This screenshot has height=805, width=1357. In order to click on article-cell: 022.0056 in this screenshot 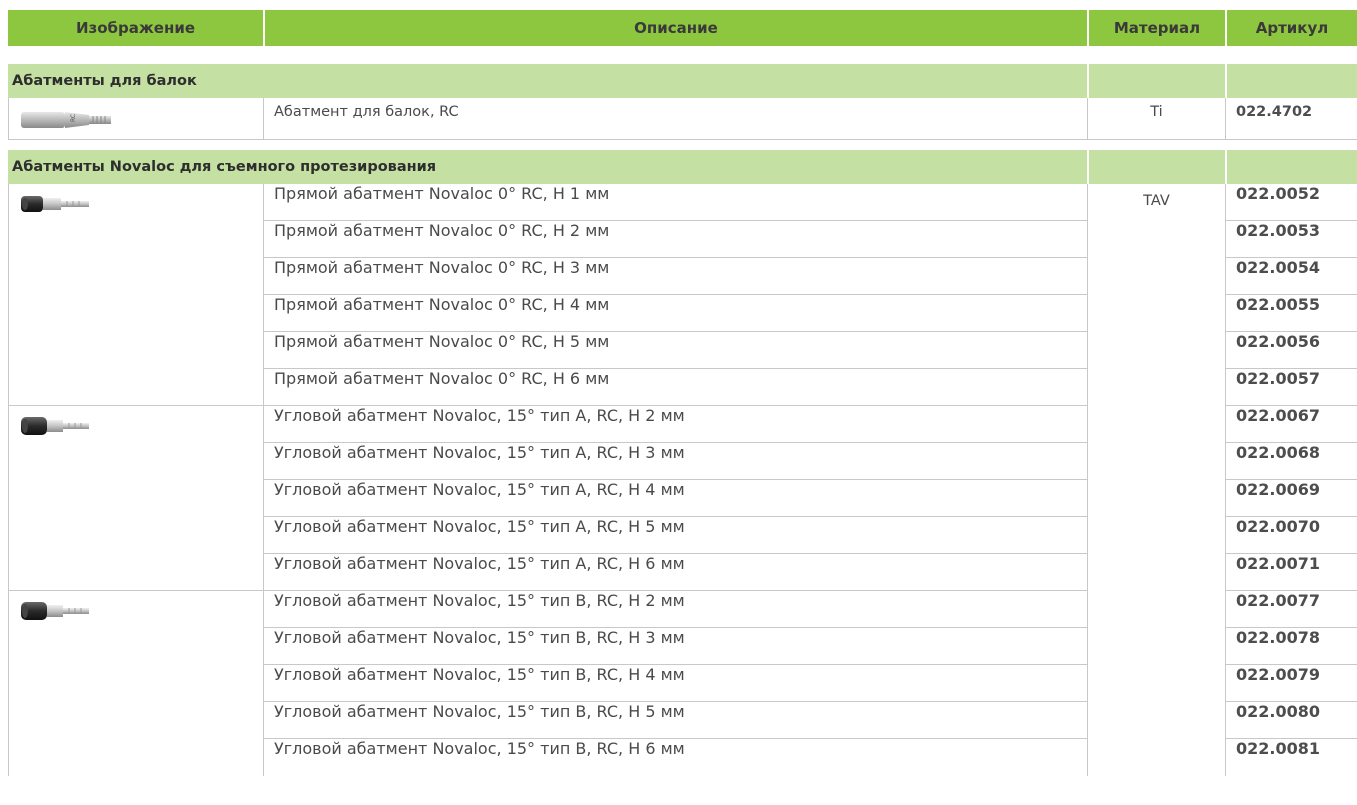, I will do `click(1291, 350)`.